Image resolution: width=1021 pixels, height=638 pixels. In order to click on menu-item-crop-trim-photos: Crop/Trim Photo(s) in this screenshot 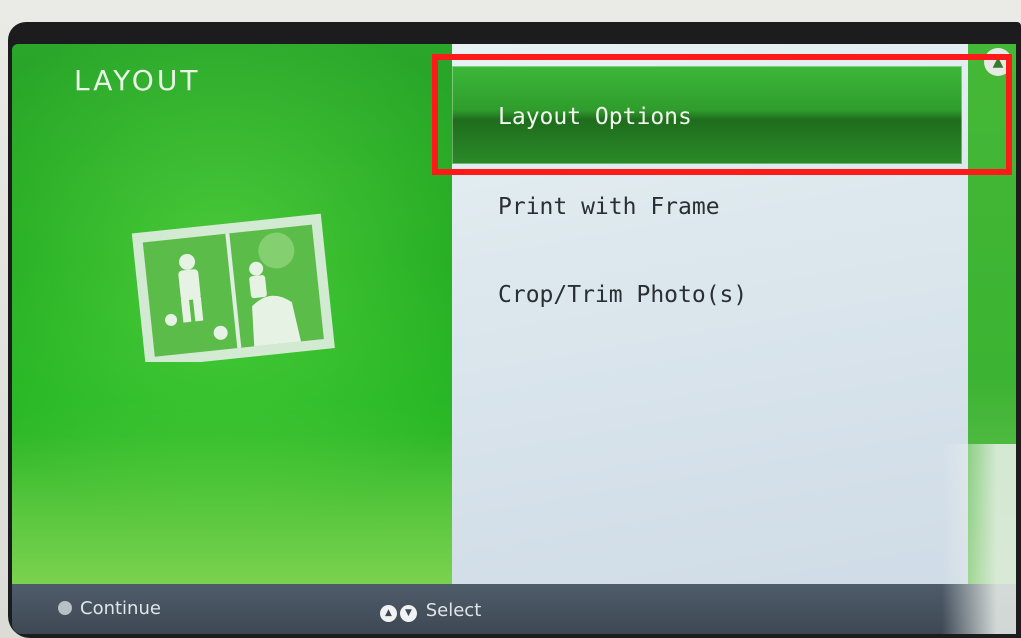, I will do `click(707, 297)`.